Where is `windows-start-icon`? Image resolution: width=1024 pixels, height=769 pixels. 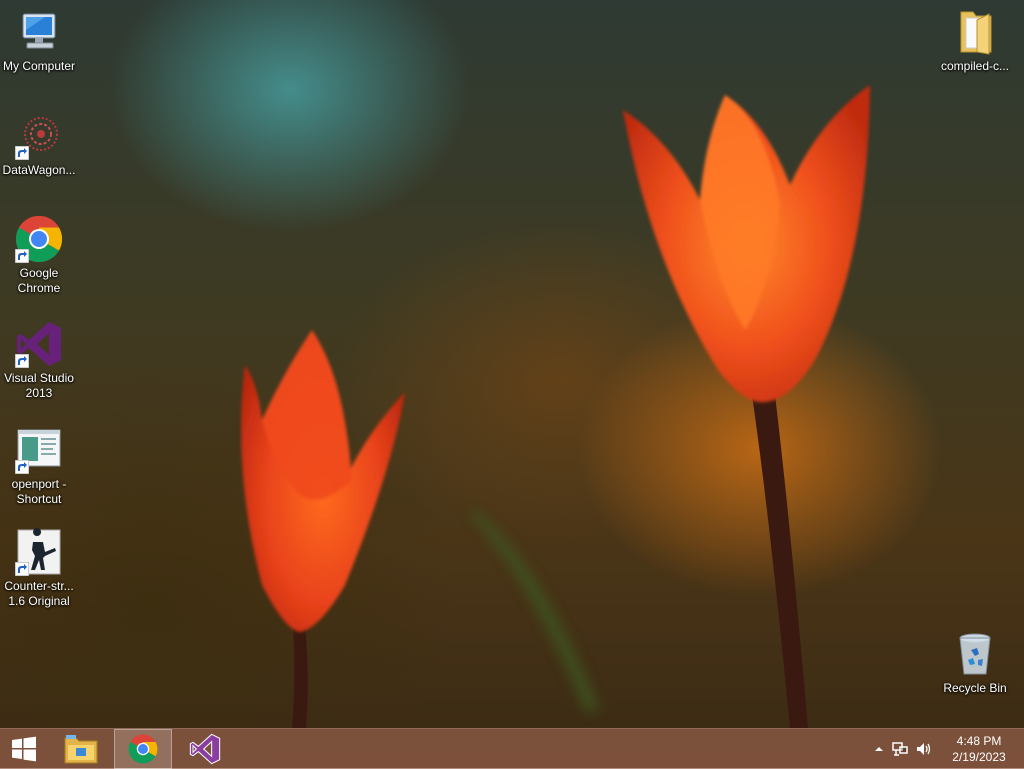 windows-start-icon is located at coordinates (24, 749).